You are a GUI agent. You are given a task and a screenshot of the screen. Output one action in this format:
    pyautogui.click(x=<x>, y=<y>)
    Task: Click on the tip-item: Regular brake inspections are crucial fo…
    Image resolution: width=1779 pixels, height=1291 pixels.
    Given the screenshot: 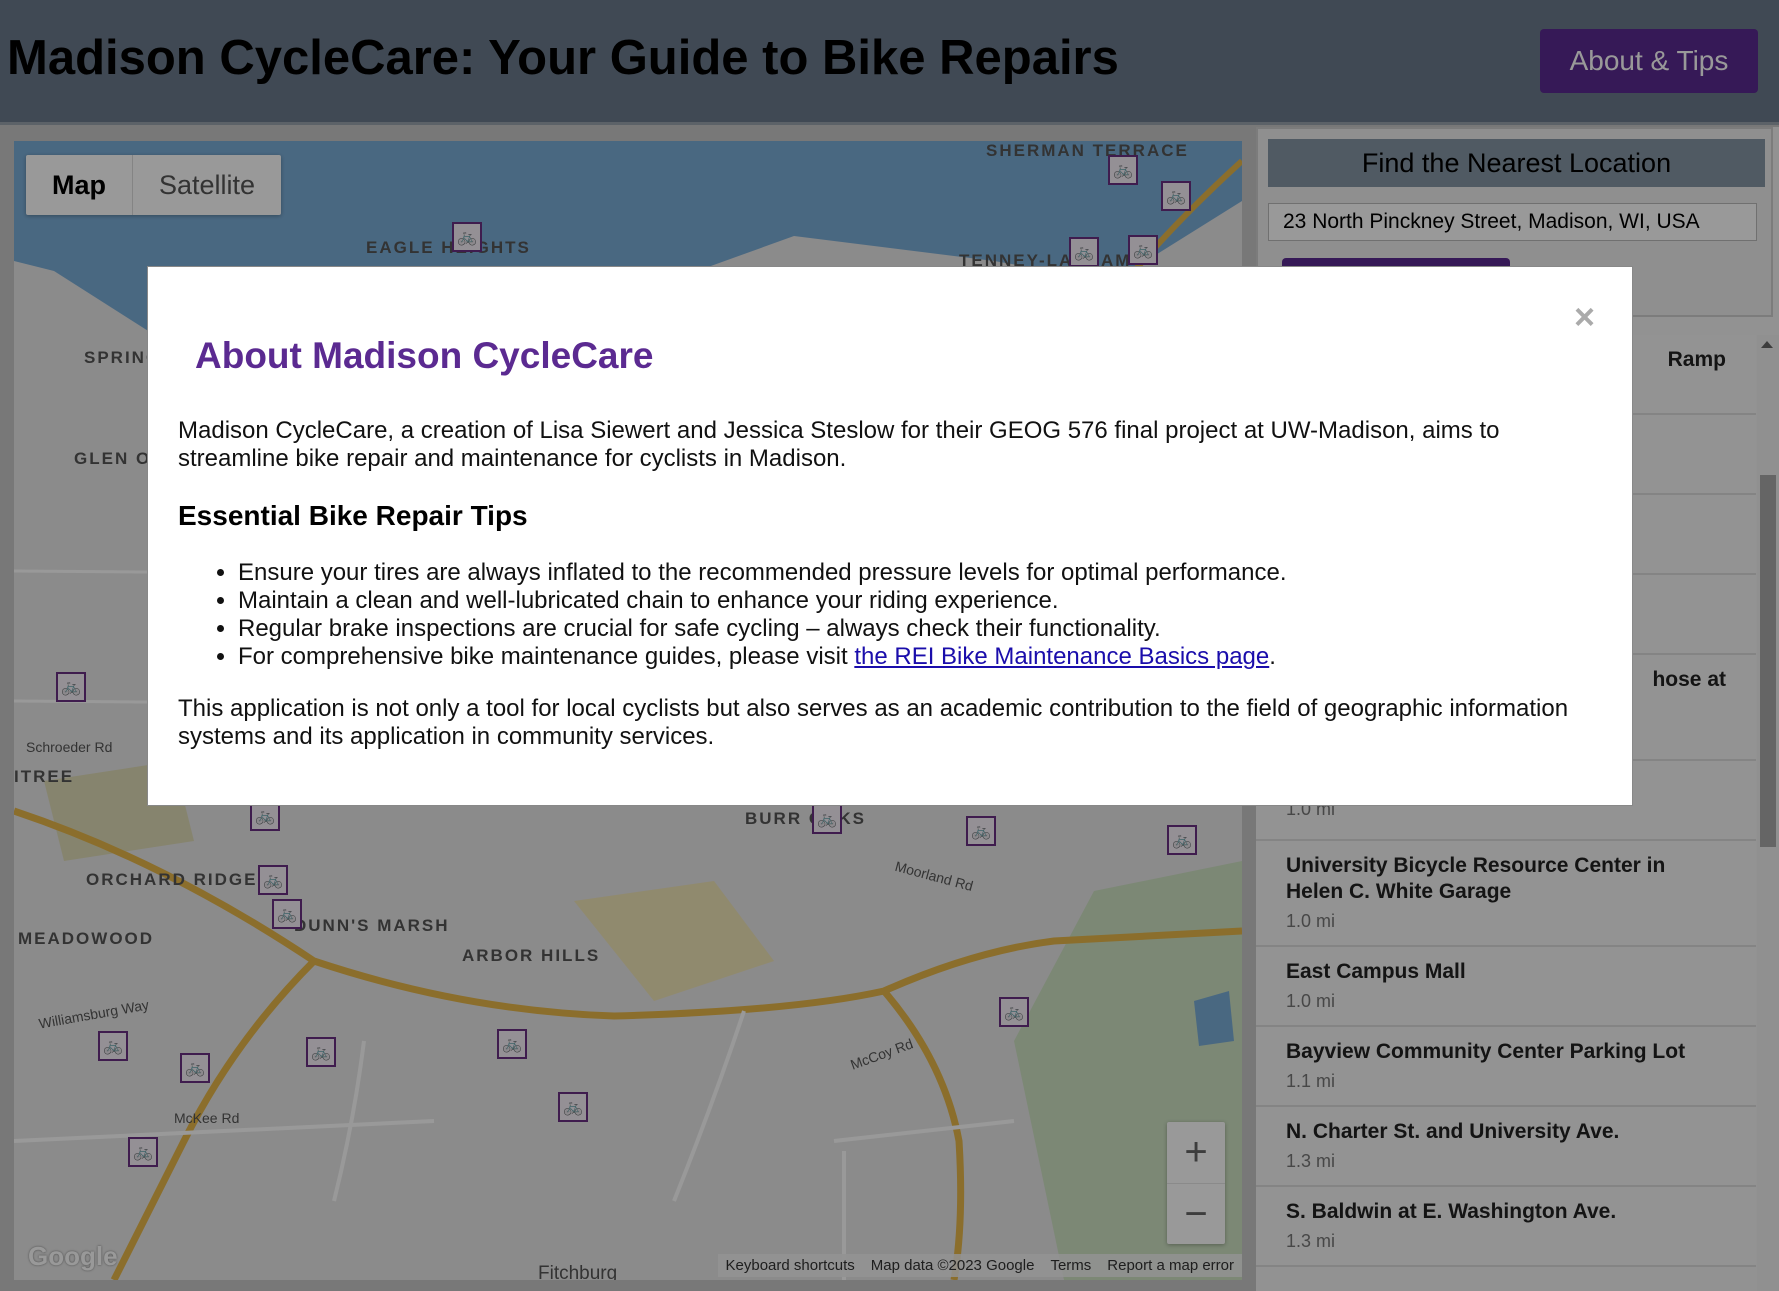 What is the action you would take?
    pyautogui.click(x=918, y=629)
    